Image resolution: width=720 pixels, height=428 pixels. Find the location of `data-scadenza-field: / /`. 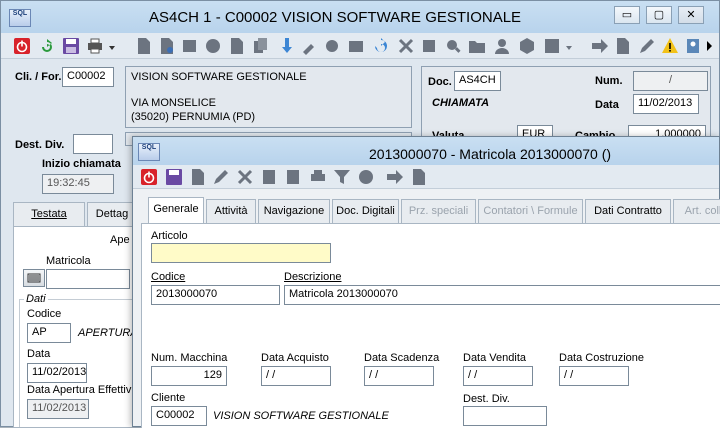

data-scadenza-field: / / is located at coordinates (399, 376).